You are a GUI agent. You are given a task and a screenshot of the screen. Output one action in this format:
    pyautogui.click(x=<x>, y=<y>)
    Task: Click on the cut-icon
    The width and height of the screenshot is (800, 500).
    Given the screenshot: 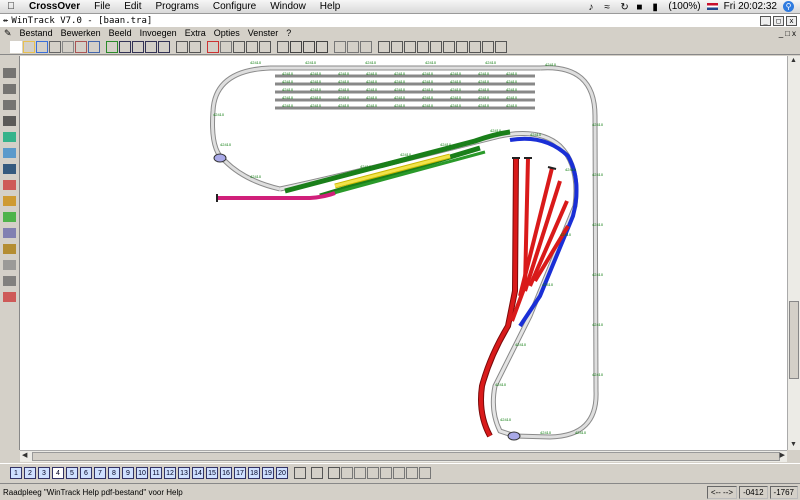 What is the action you would take?
    pyautogui.click(x=239, y=46)
    